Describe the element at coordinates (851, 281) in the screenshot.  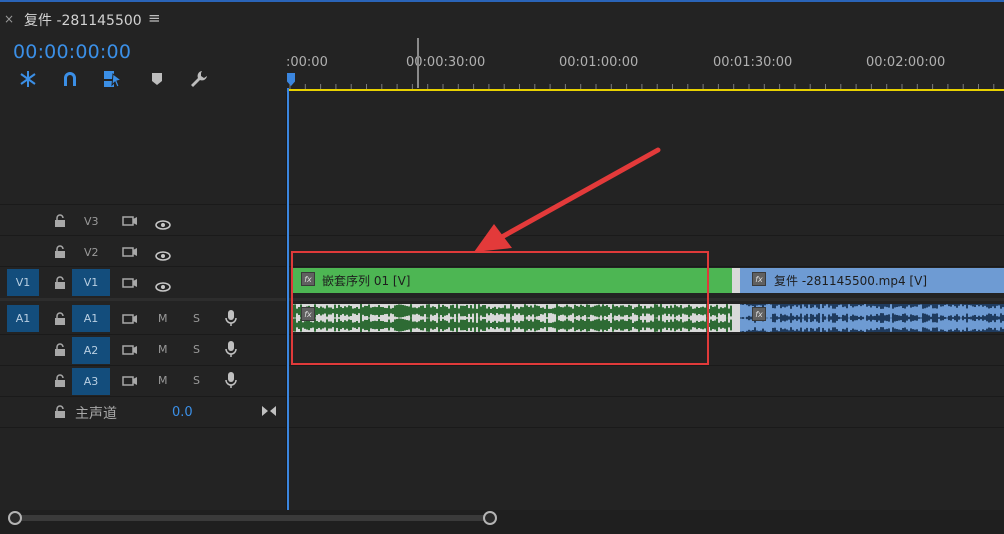
I see `clip-label: 复件 -281145500.mp4 [V]` at that location.